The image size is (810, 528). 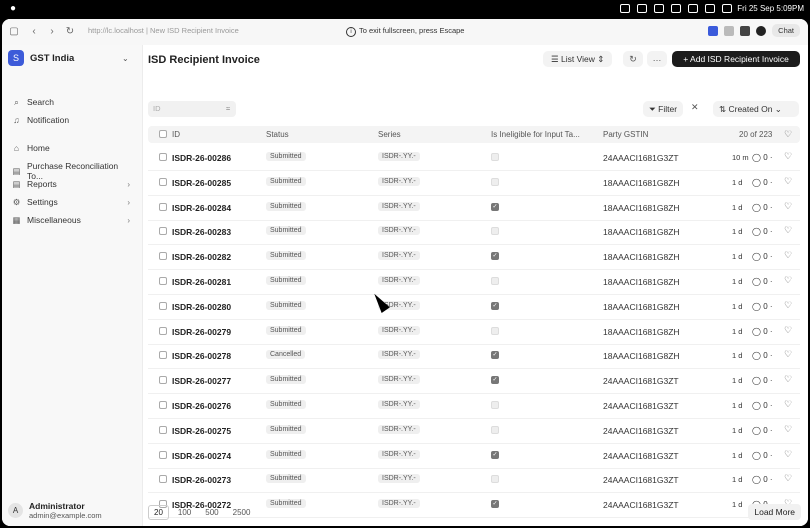 What do you see at coordinates (277, 134) in the screenshot?
I see `column-header-status: Status` at bounding box center [277, 134].